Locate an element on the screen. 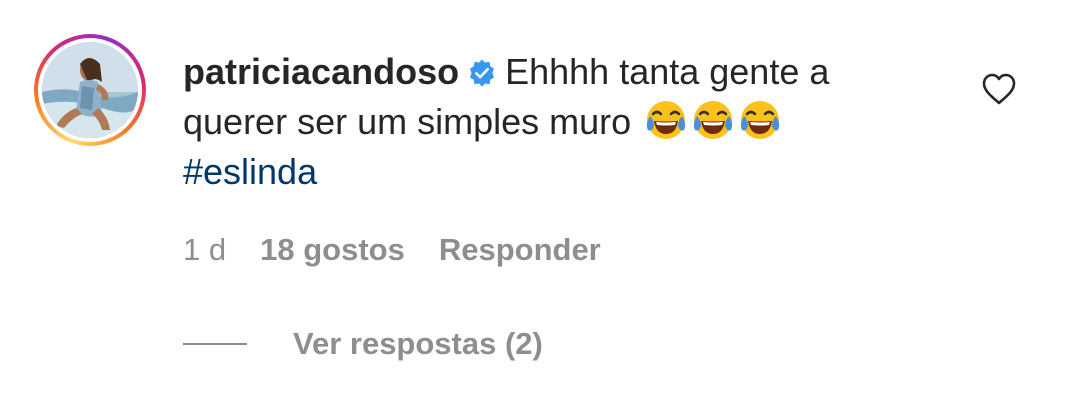 Image resolution: width=1080 pixels, height=413 pixels. comment-text-line1: Ehhhh tanta gente a is located at coordinates (667, 71).